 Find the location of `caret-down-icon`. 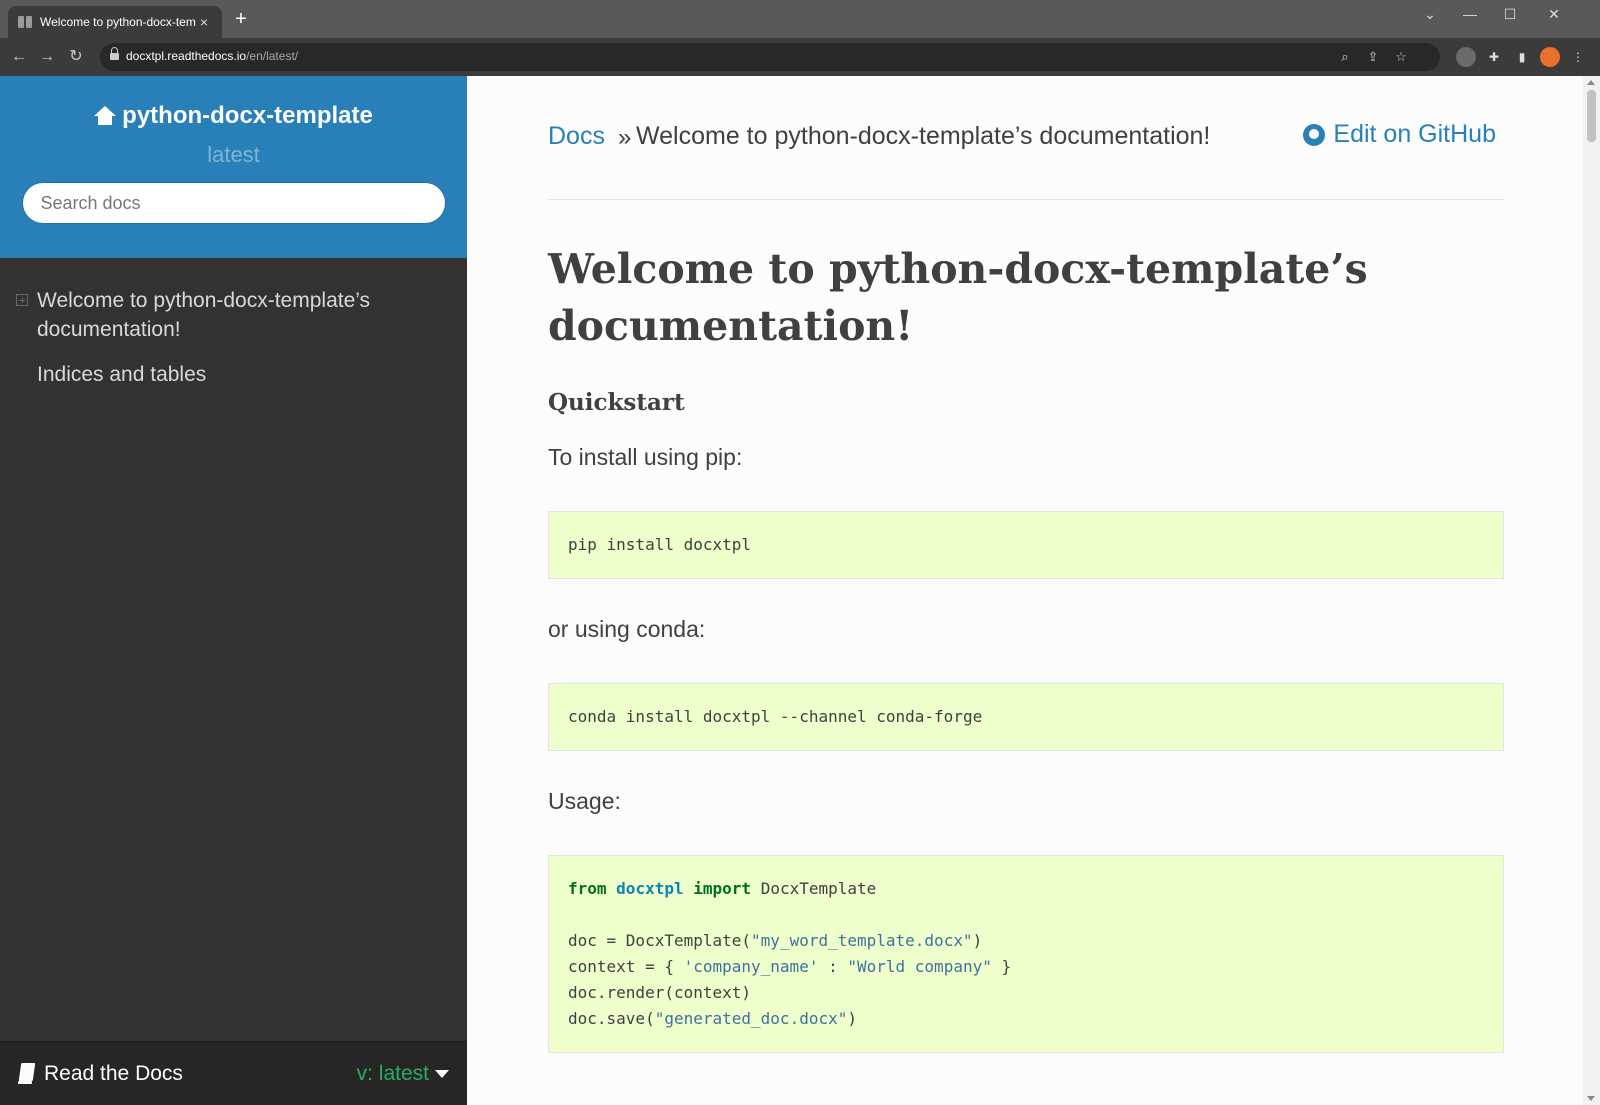

caret-down-icon is located at coordinates (442, 1073).